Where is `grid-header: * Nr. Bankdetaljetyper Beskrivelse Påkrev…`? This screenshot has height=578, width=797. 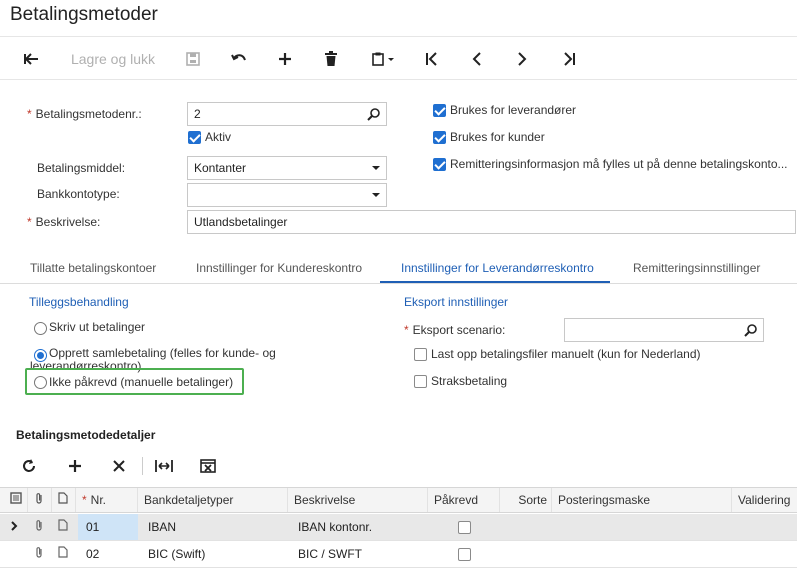
grid-header: * Nr. Bankdetaljetyper Beskrivelse Påkrev… is located at coordinates (398, 500).